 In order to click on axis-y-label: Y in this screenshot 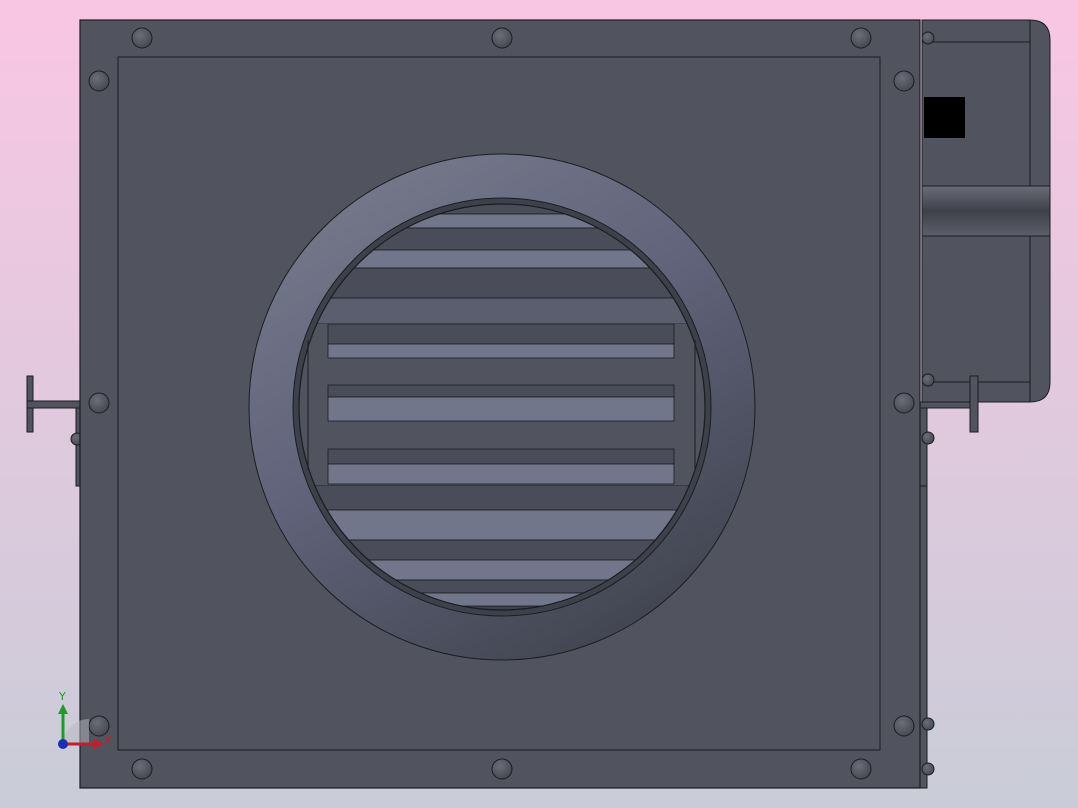, I will do `click(62, 696)`.